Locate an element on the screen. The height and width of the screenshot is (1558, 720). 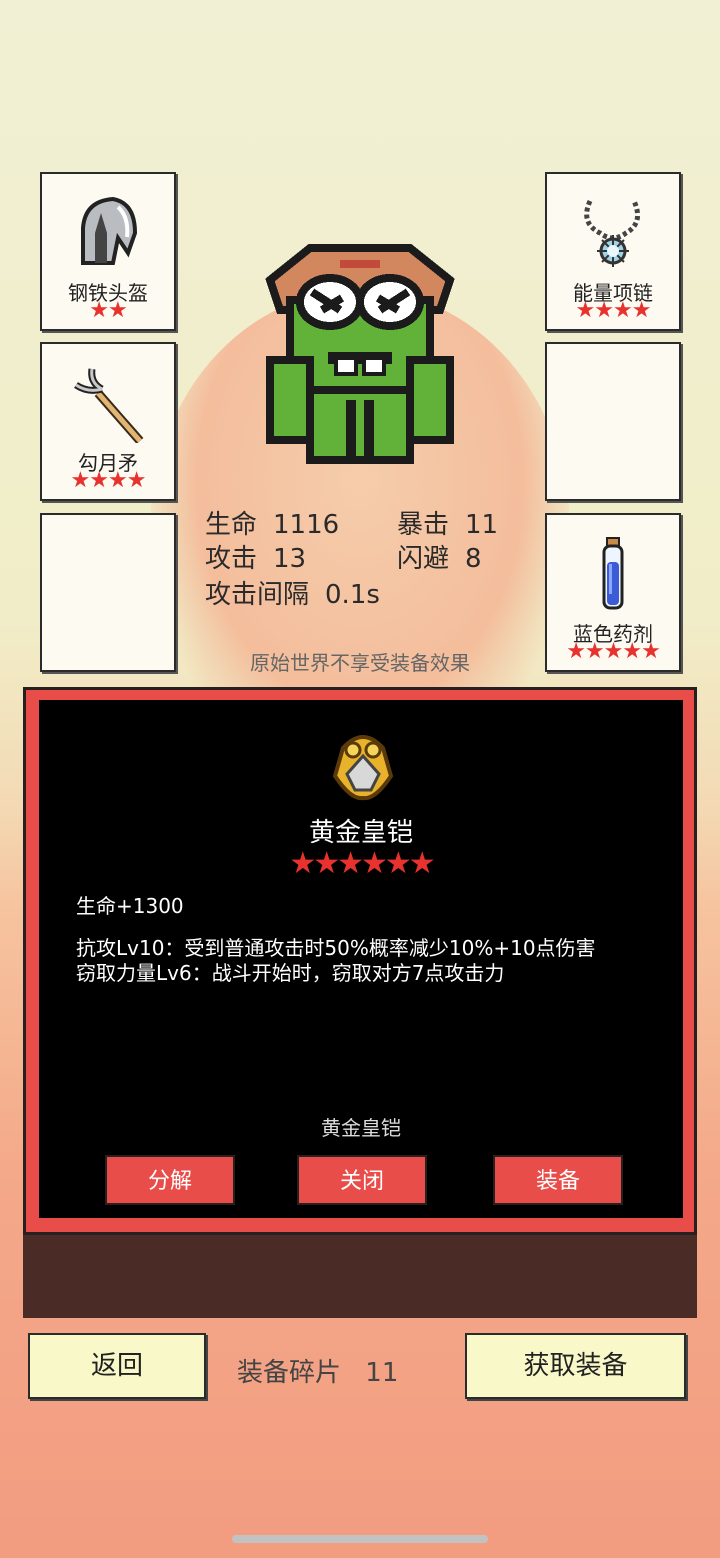
stat-hp: 生命 1116 is located at coordinates (272, 522).